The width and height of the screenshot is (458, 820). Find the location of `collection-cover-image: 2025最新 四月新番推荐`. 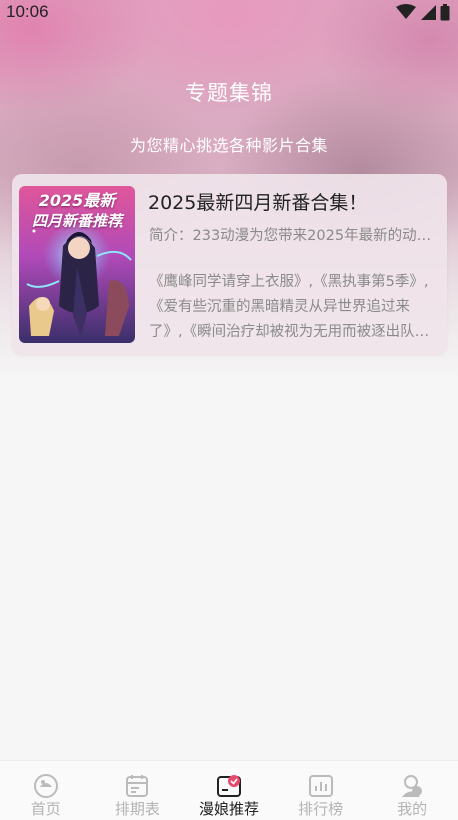

collection-cover-image: 2025最新 四月新番推荐 is located at coordinates (77, 264).